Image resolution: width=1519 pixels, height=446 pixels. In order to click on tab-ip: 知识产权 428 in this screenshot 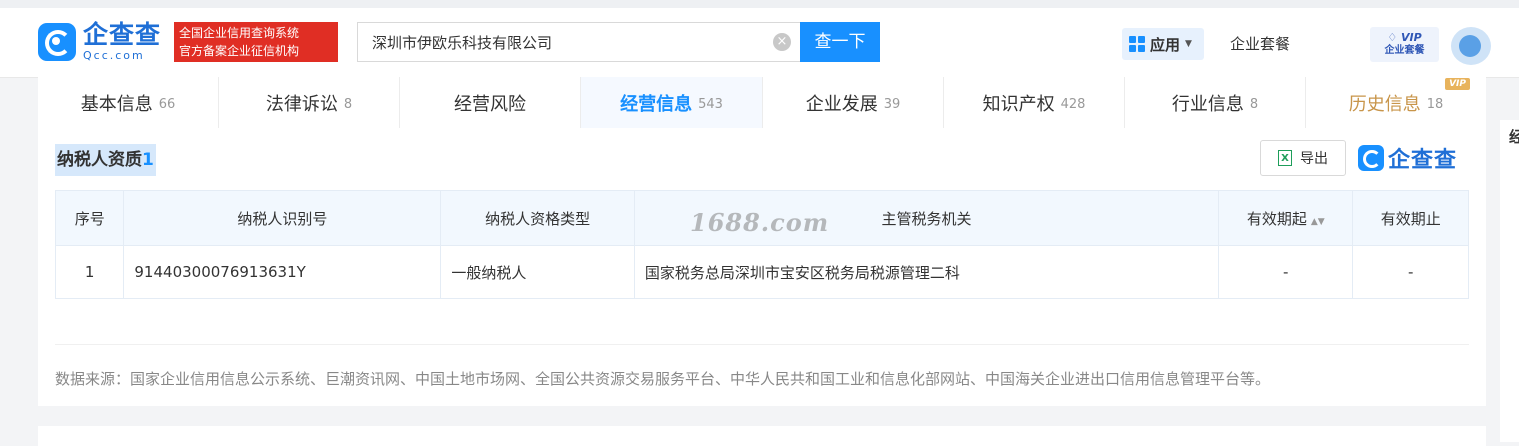, I will do `click(1034, 102)`.